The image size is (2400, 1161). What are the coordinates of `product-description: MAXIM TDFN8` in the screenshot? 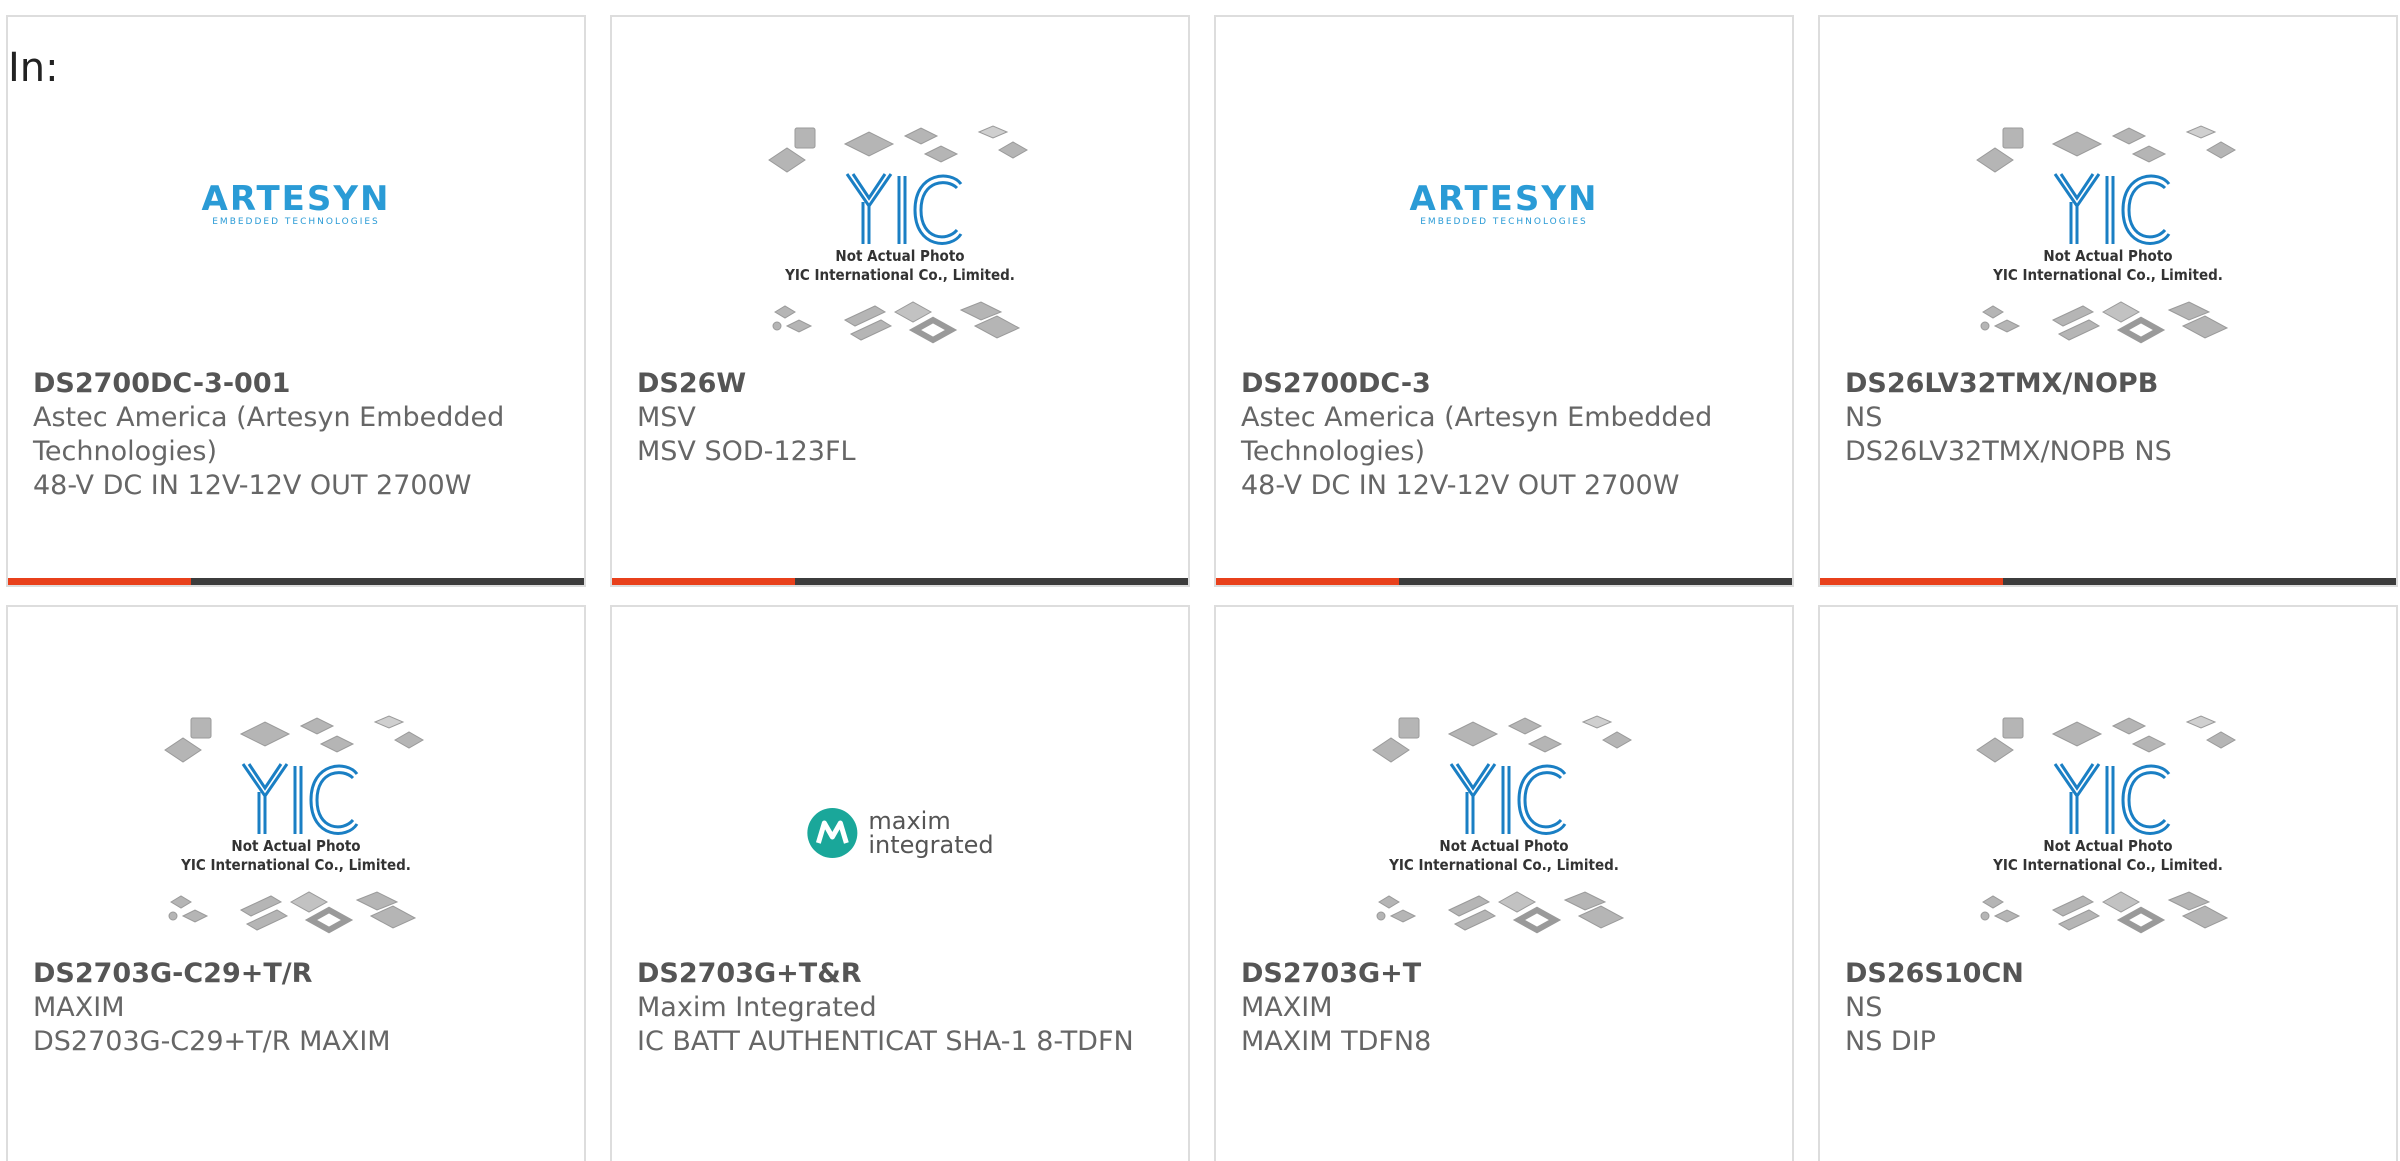 It's located at (1336, 1041).